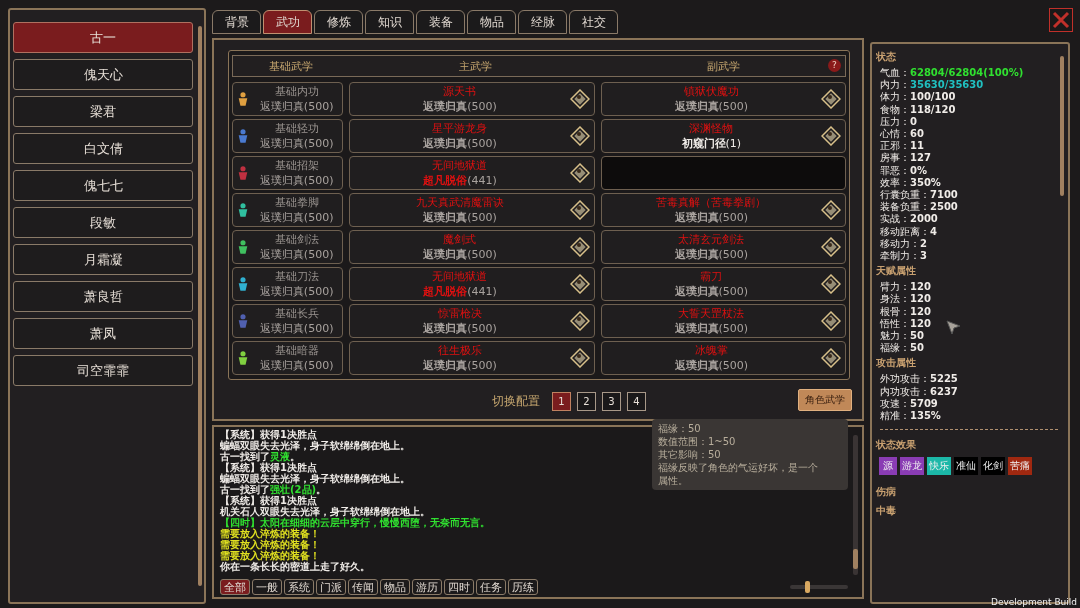 This screenshot has height=608, width=1080. Describe the element at coordinates (273, 489) in the screenshot. I see `log-message: 古一找到了强壮(2品)。` at that location.